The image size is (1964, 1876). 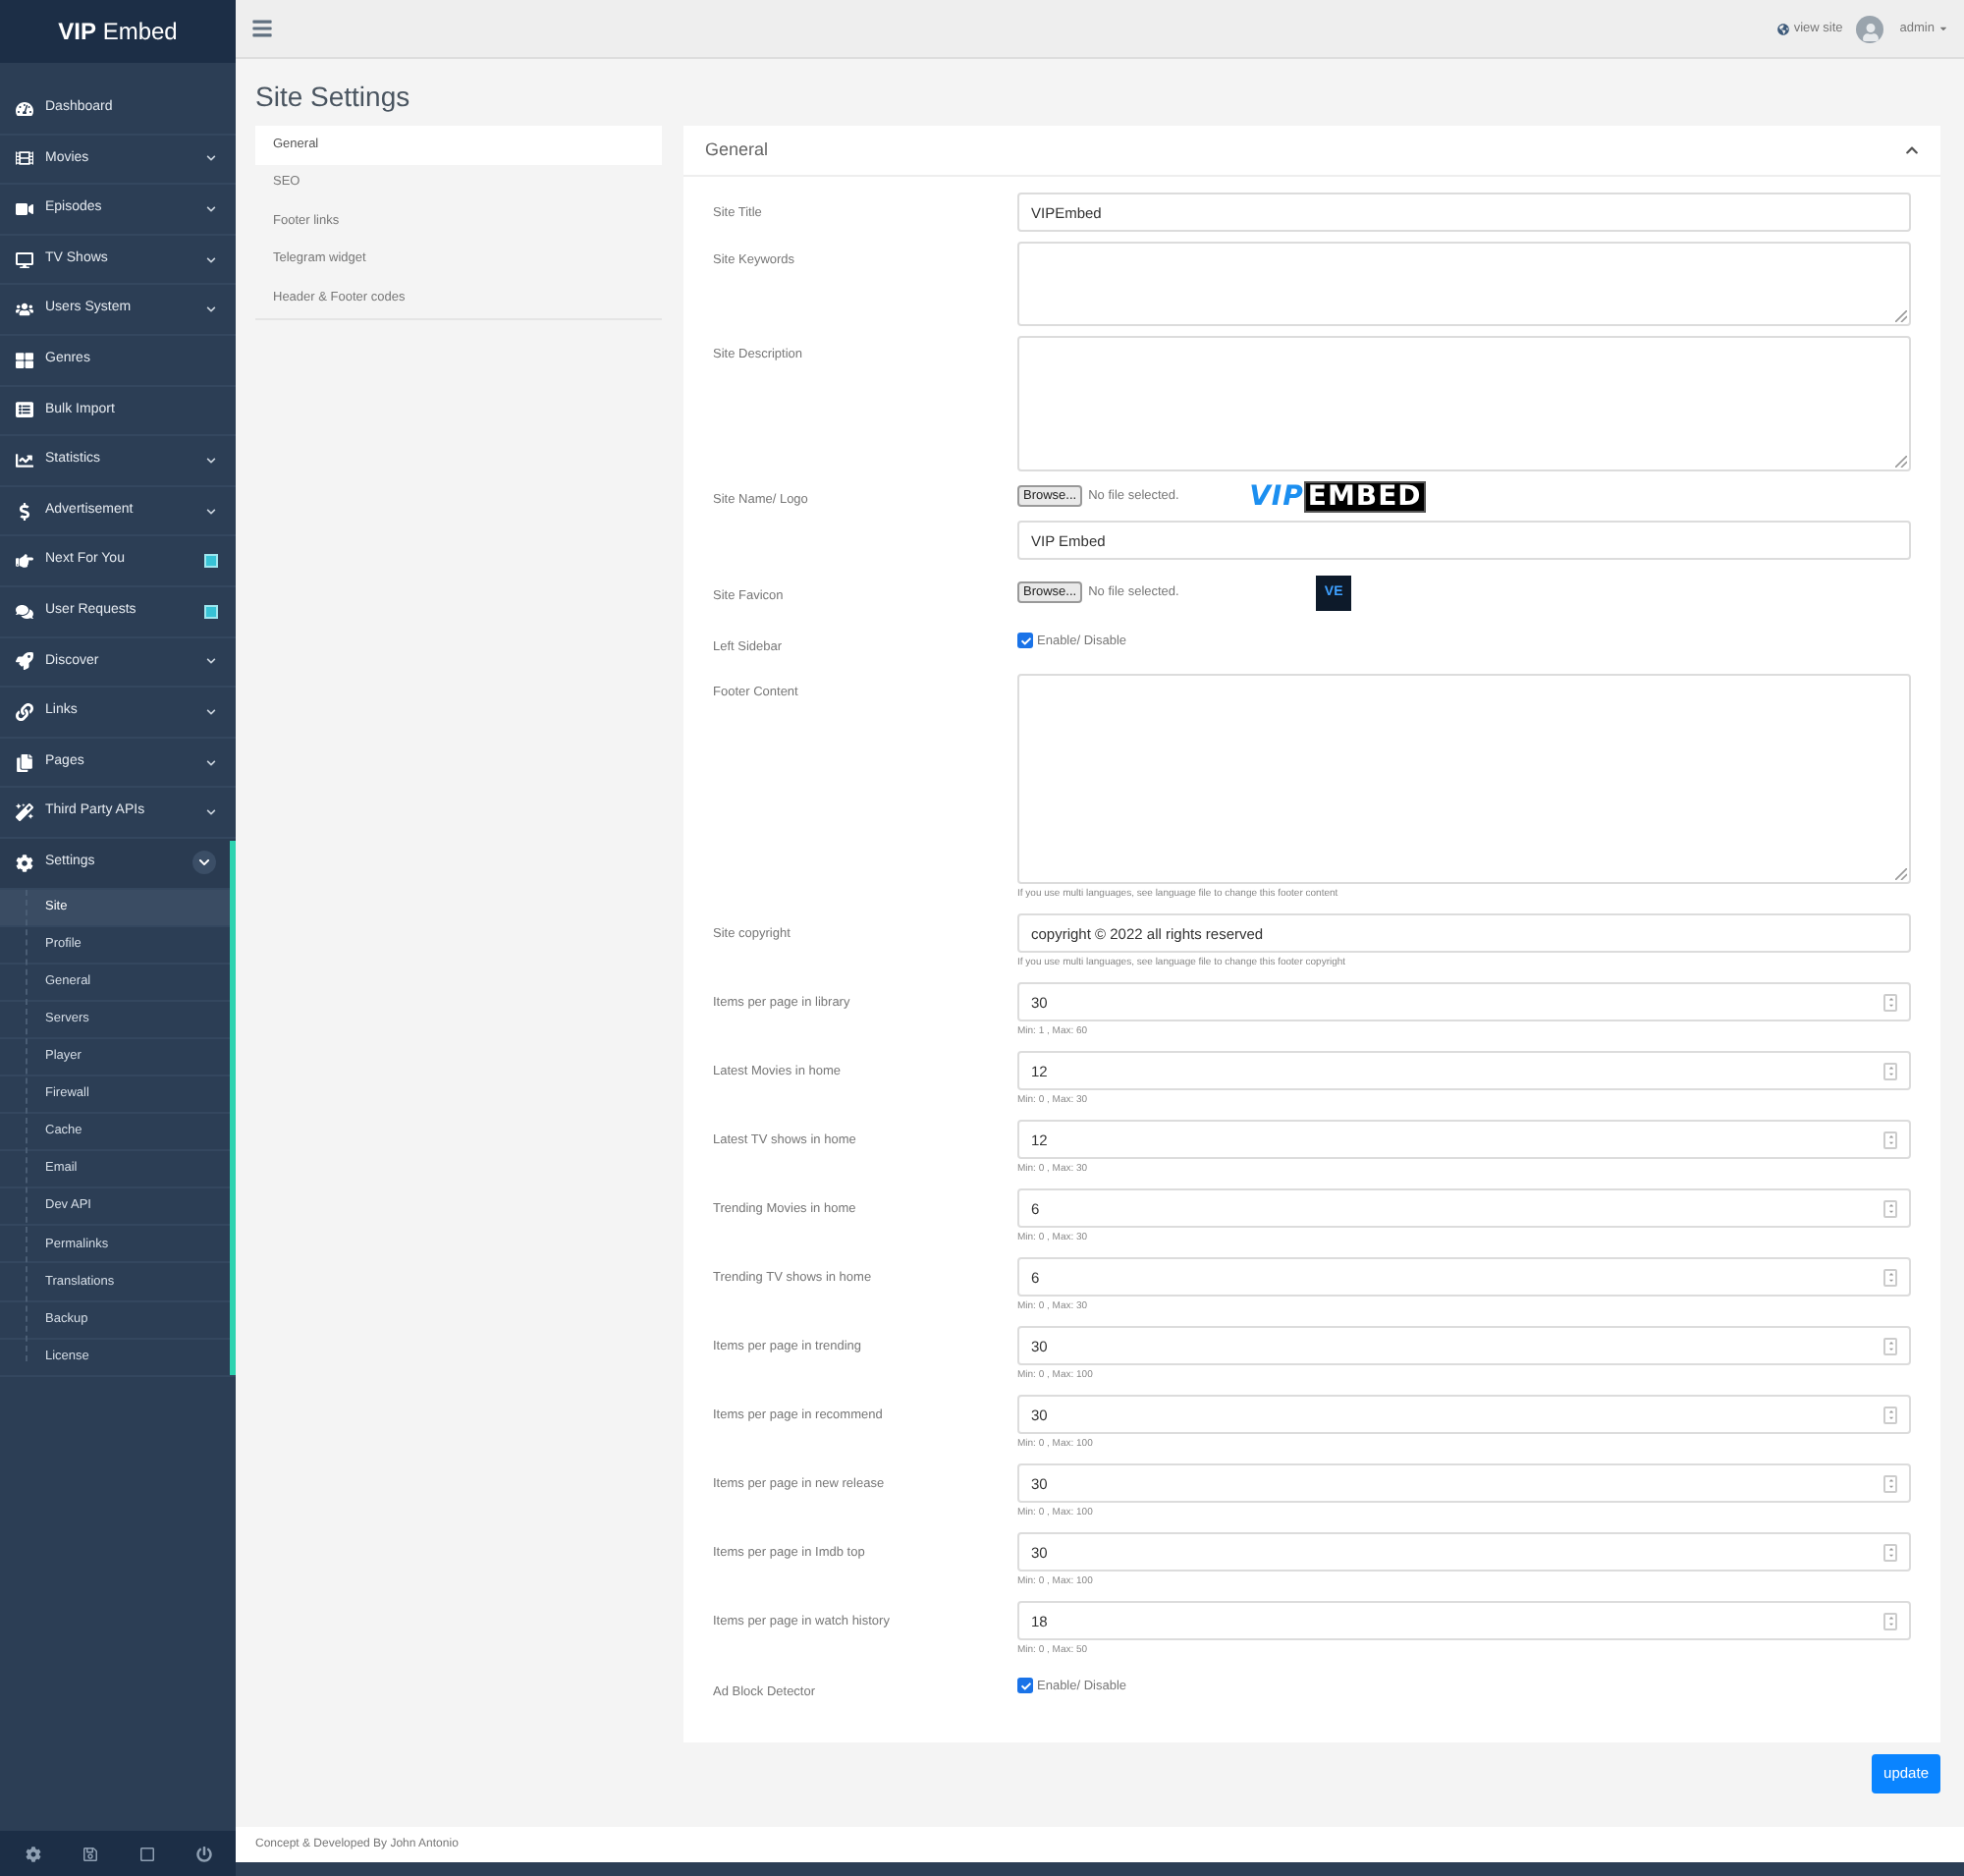 What do you see at coordinates (1870, 28) in the screenshot?
I see `user-avatar` at bounding box center [1870, 28].